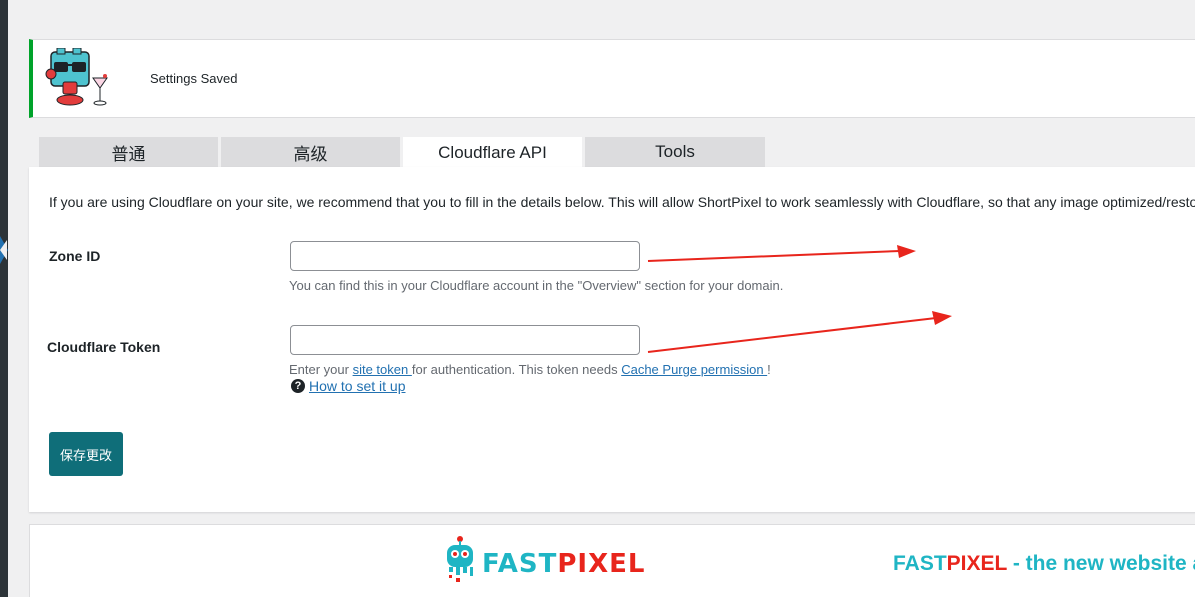 The height and width of the screenshot is (597, 1195). I want to click on shortpixel-mascot-icon, so click(76, 77).